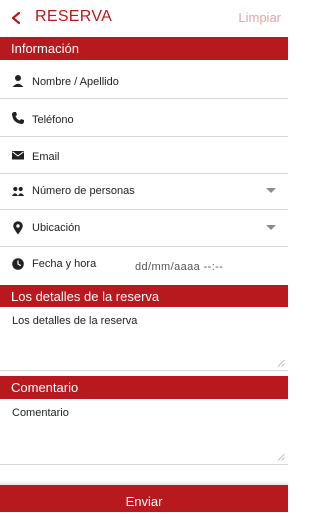 Image resolution: width=320 pixels, height=518 pixels. I want to click on email-field: Email, so click(144, 155).